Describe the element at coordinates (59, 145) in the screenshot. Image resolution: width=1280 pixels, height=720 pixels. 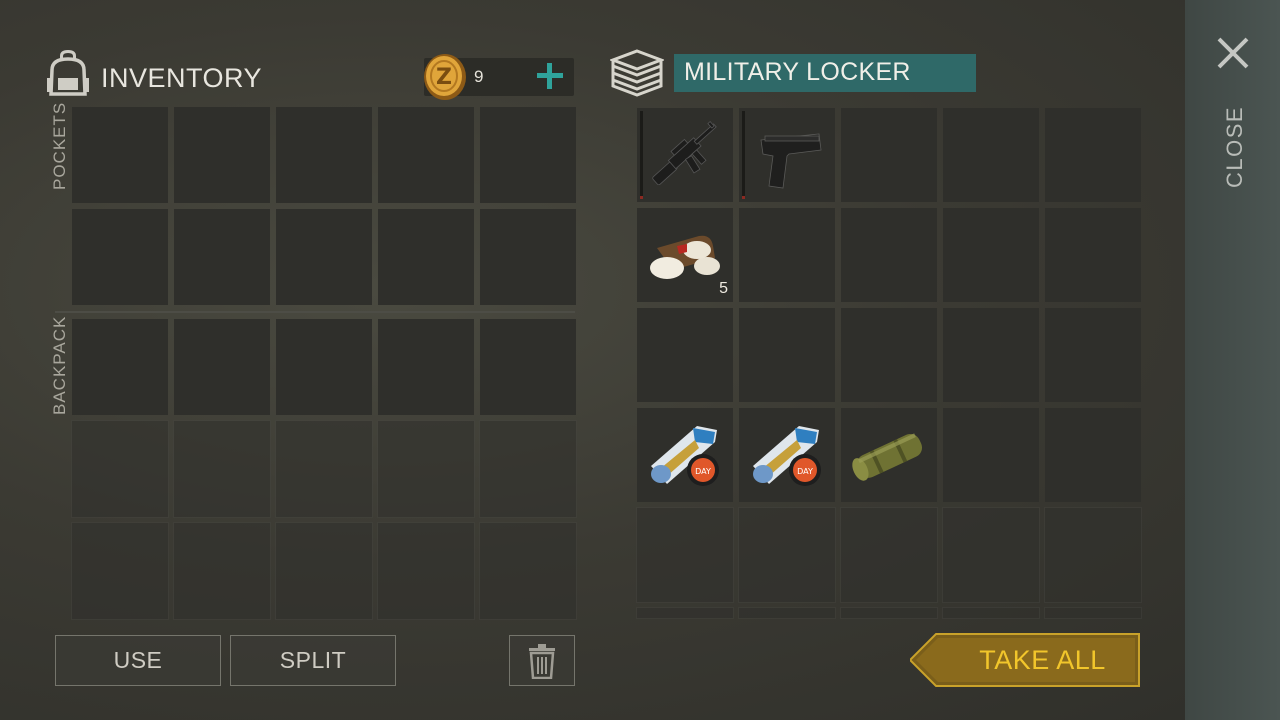
I see `pockets-label: POCKETS` at that location.